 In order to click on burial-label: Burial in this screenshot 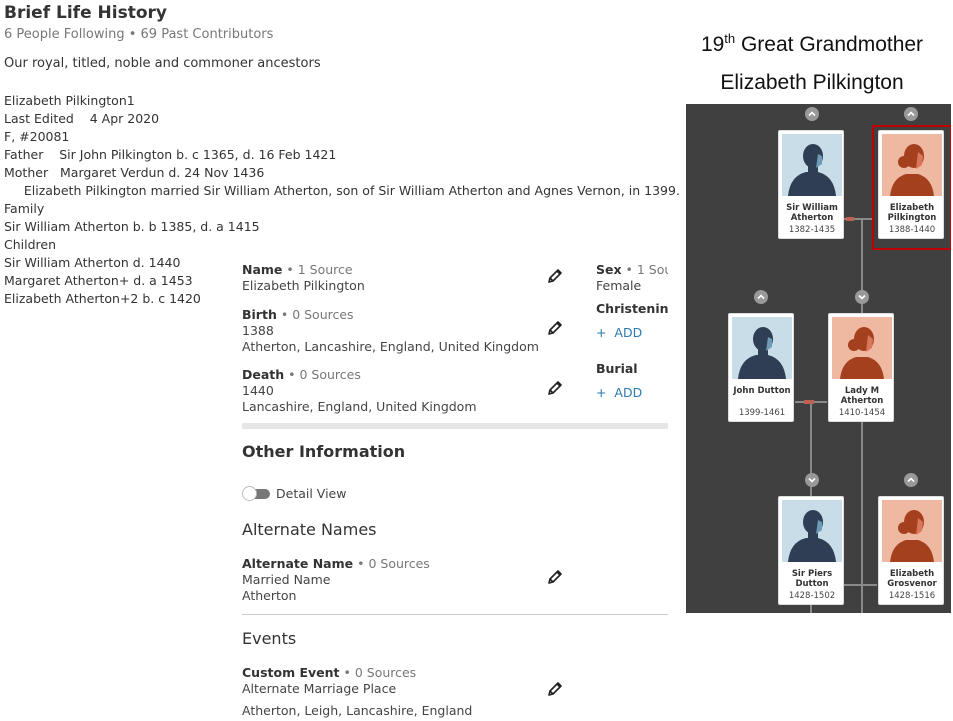, I will do `click(617, 368)`.